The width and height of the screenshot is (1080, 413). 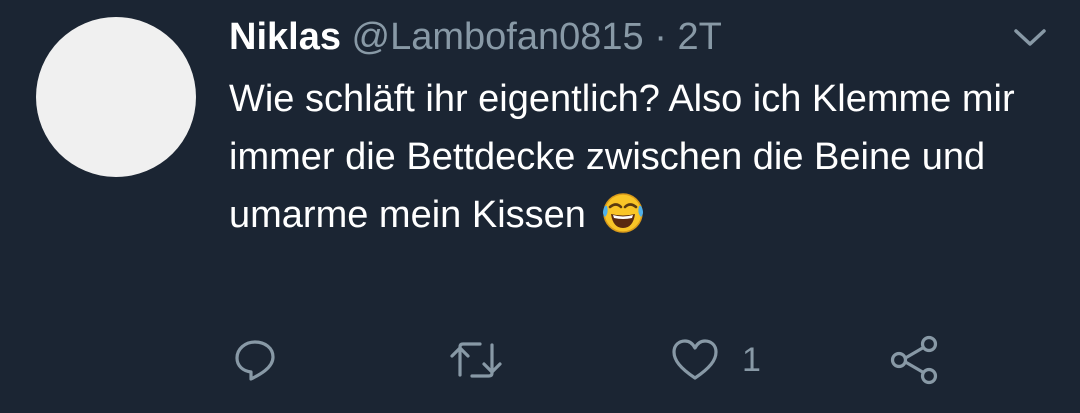 I want to click on reply-button, so click(x=255, y=360).